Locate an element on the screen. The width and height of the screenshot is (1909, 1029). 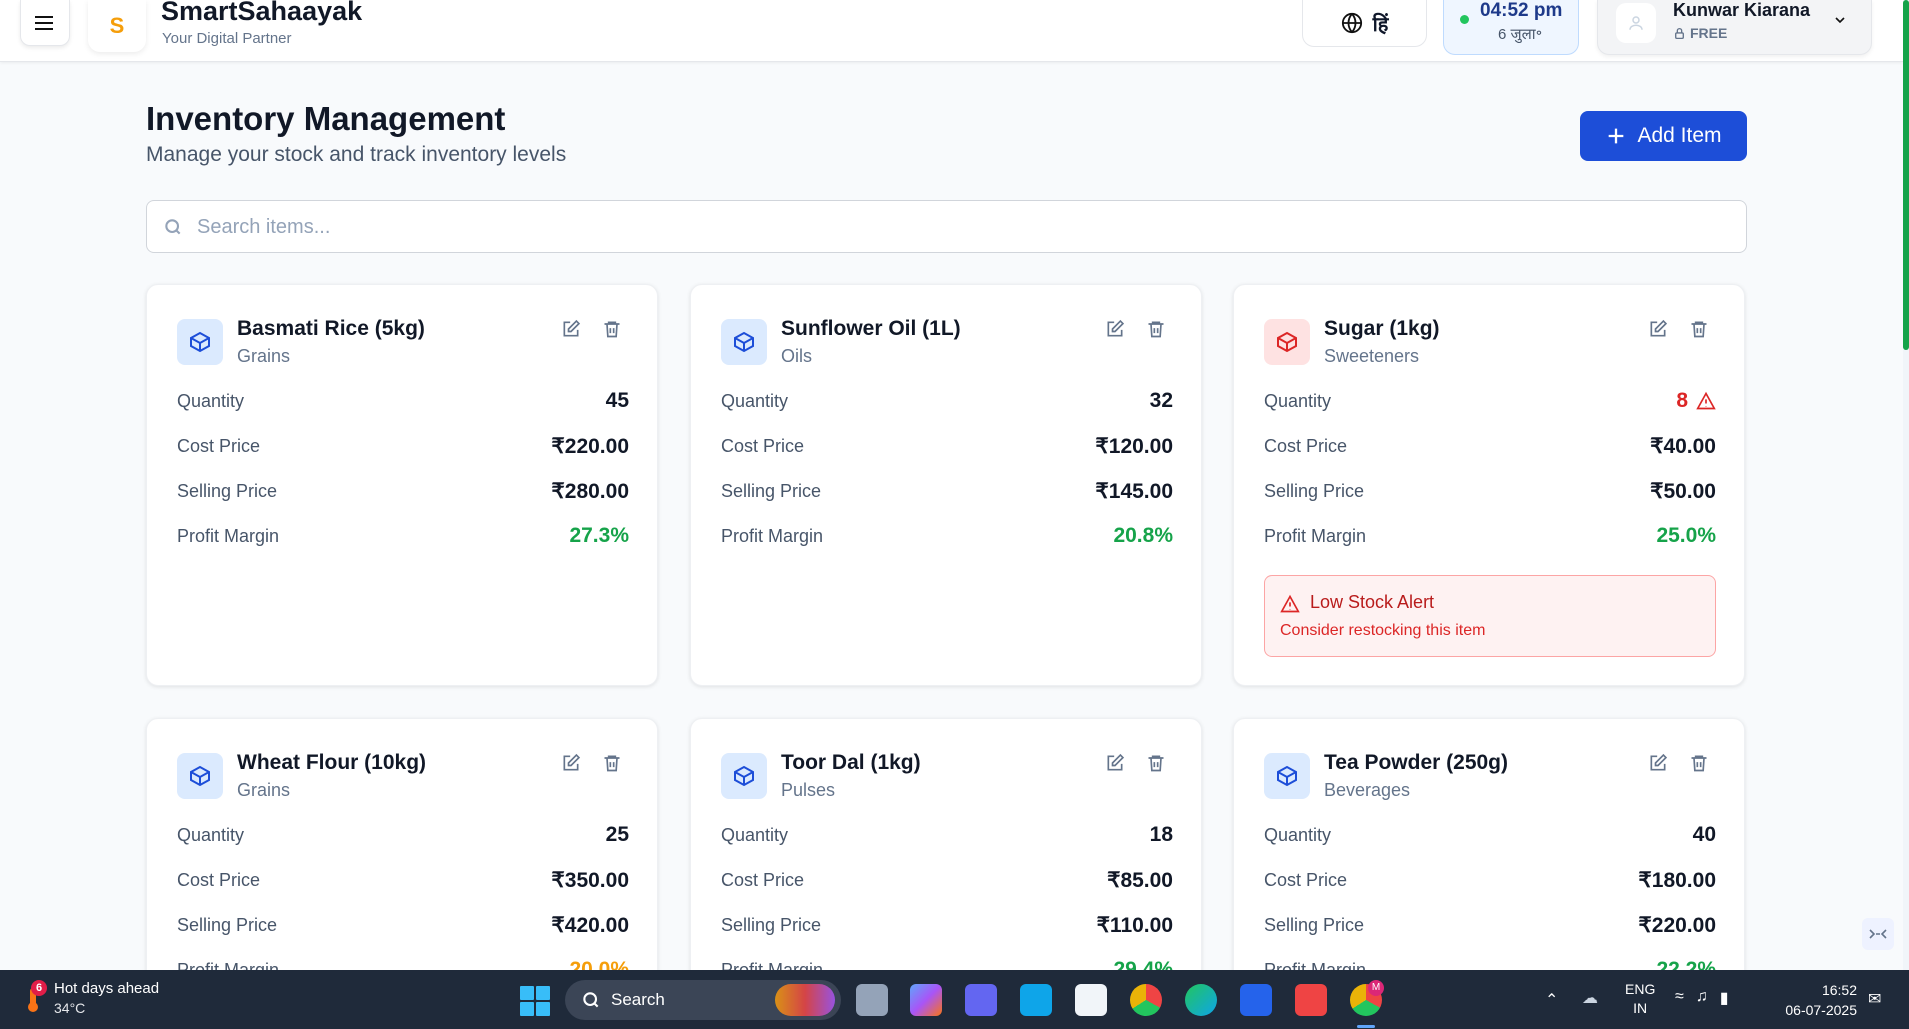
profit-margin-row: Profit Margin 20.8% is located at coordinates (947, 538).